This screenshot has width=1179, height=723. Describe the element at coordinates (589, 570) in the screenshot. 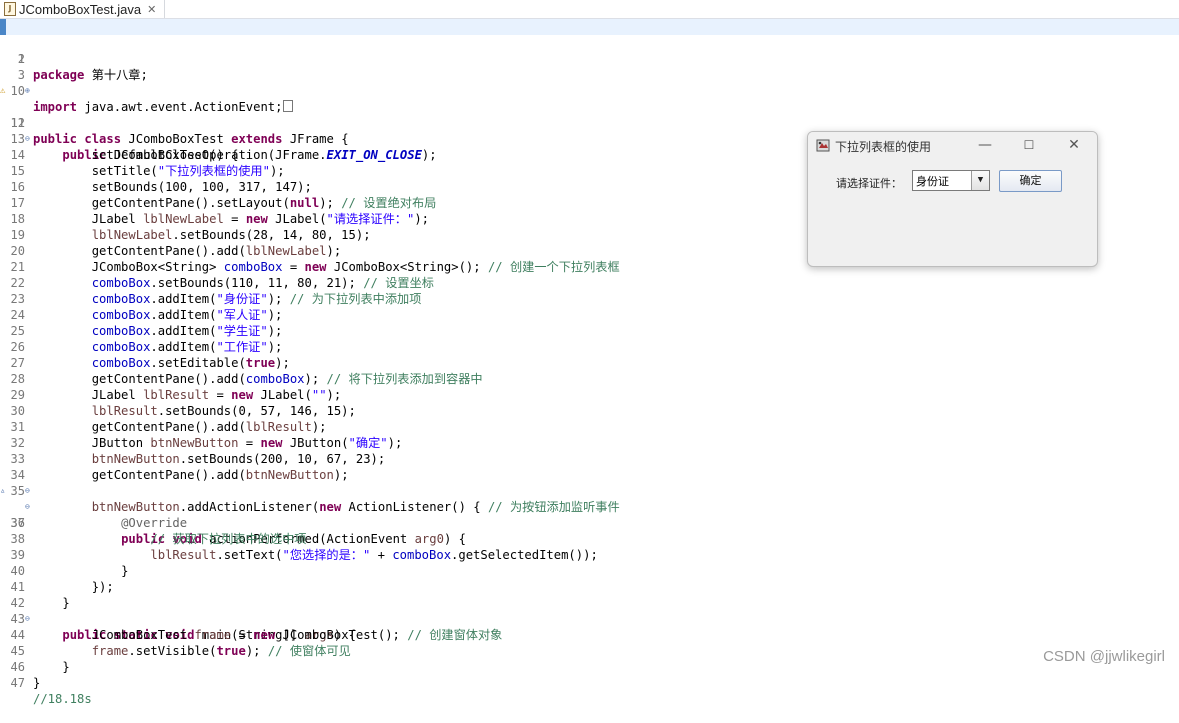

I see `code-line: 40 });` at that location.